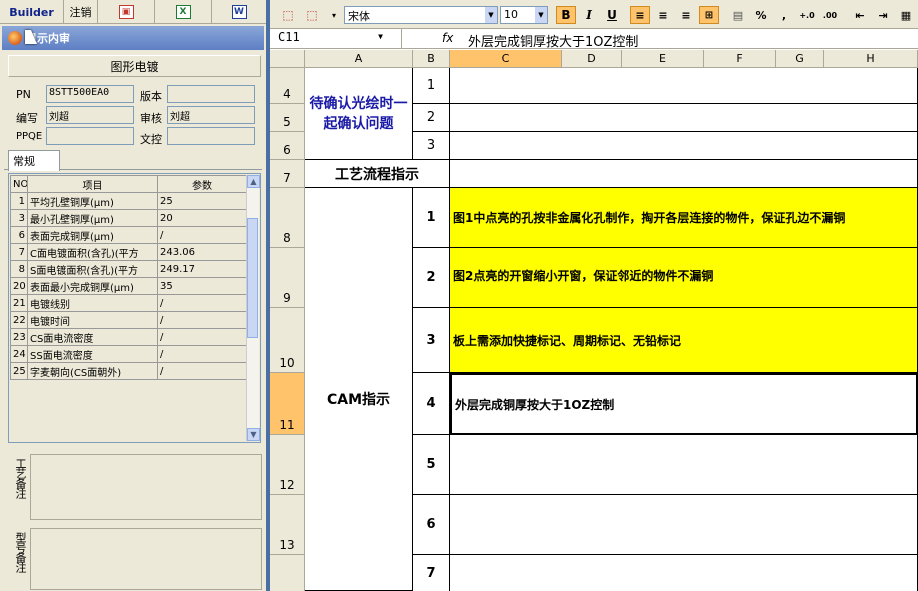  I want to click on confirm-num-cell: 2, so click(431, 118).